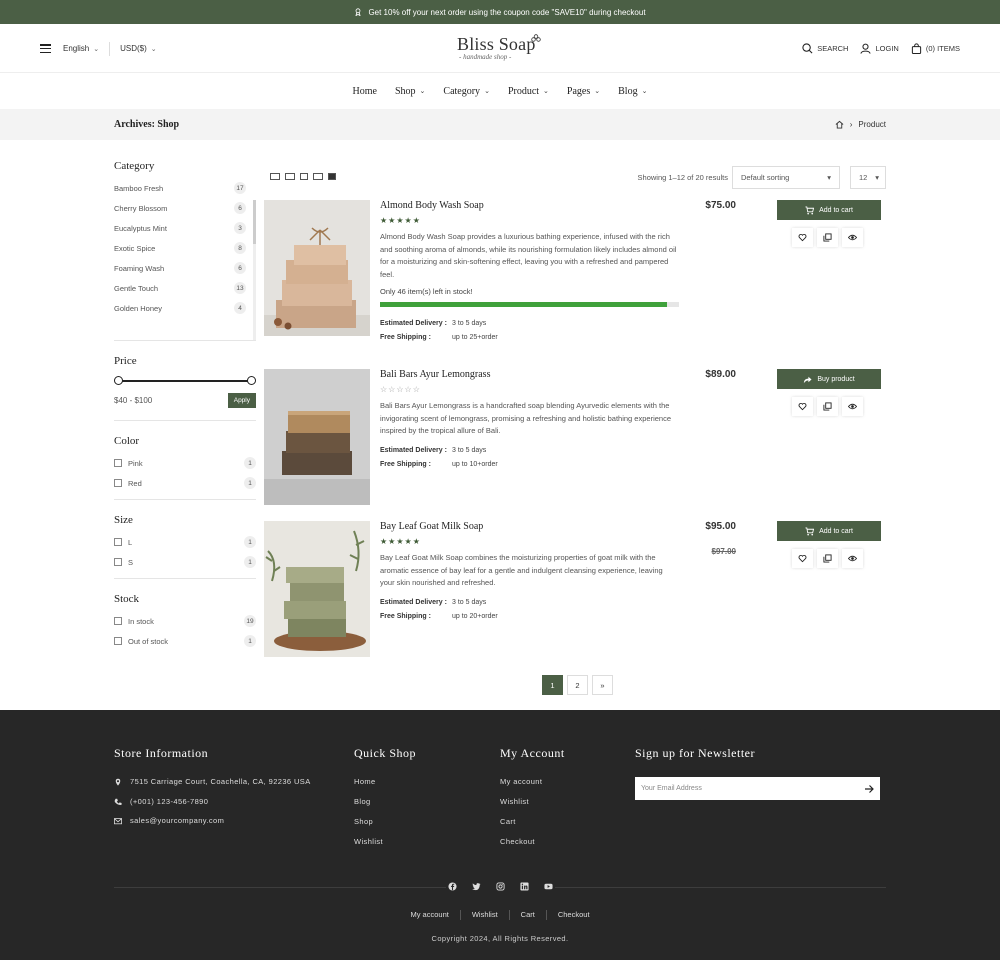  I want to click on category-name: Golden Honey, so click(138, 308).